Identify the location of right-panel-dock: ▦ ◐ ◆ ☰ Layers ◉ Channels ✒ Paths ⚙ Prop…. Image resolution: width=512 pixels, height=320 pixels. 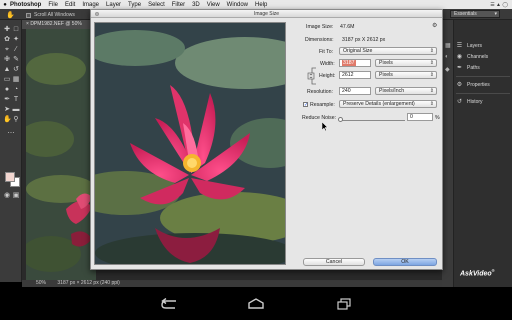
(477, 153).